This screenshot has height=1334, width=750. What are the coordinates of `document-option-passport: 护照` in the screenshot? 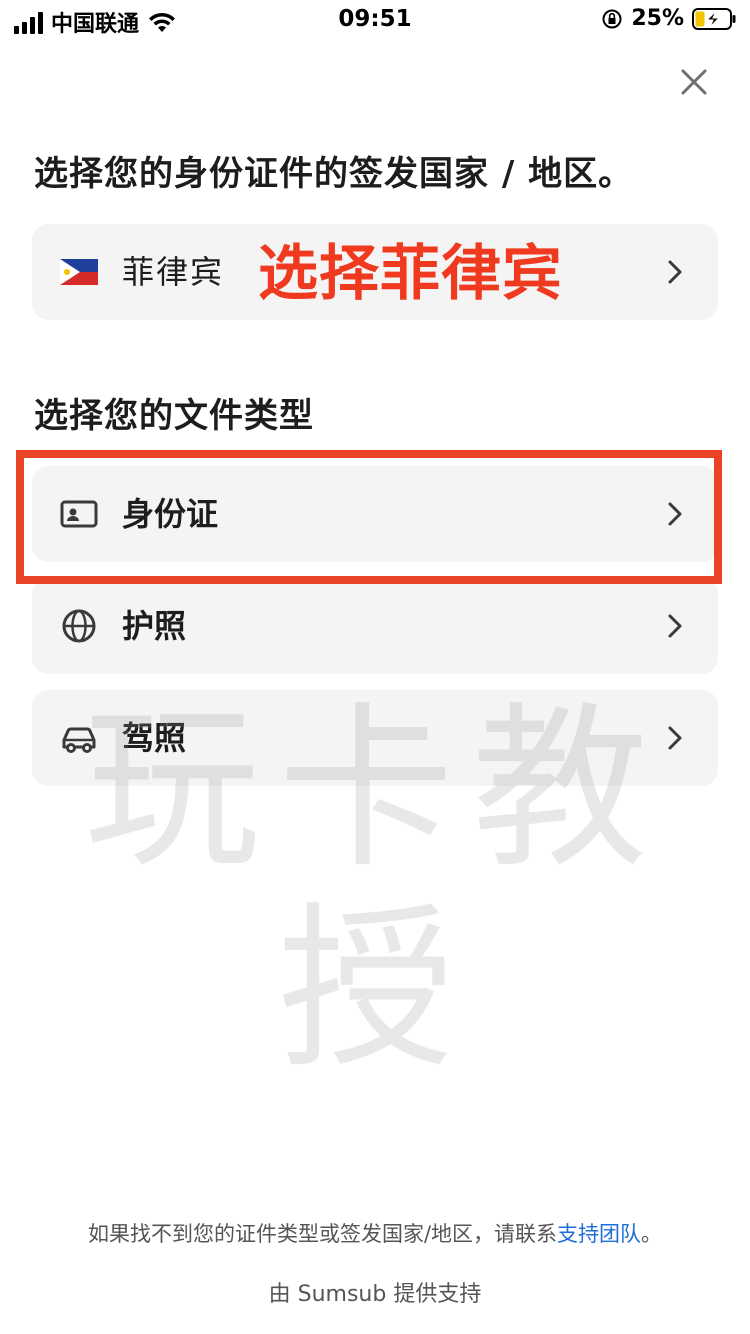 It's located at (375, 626).